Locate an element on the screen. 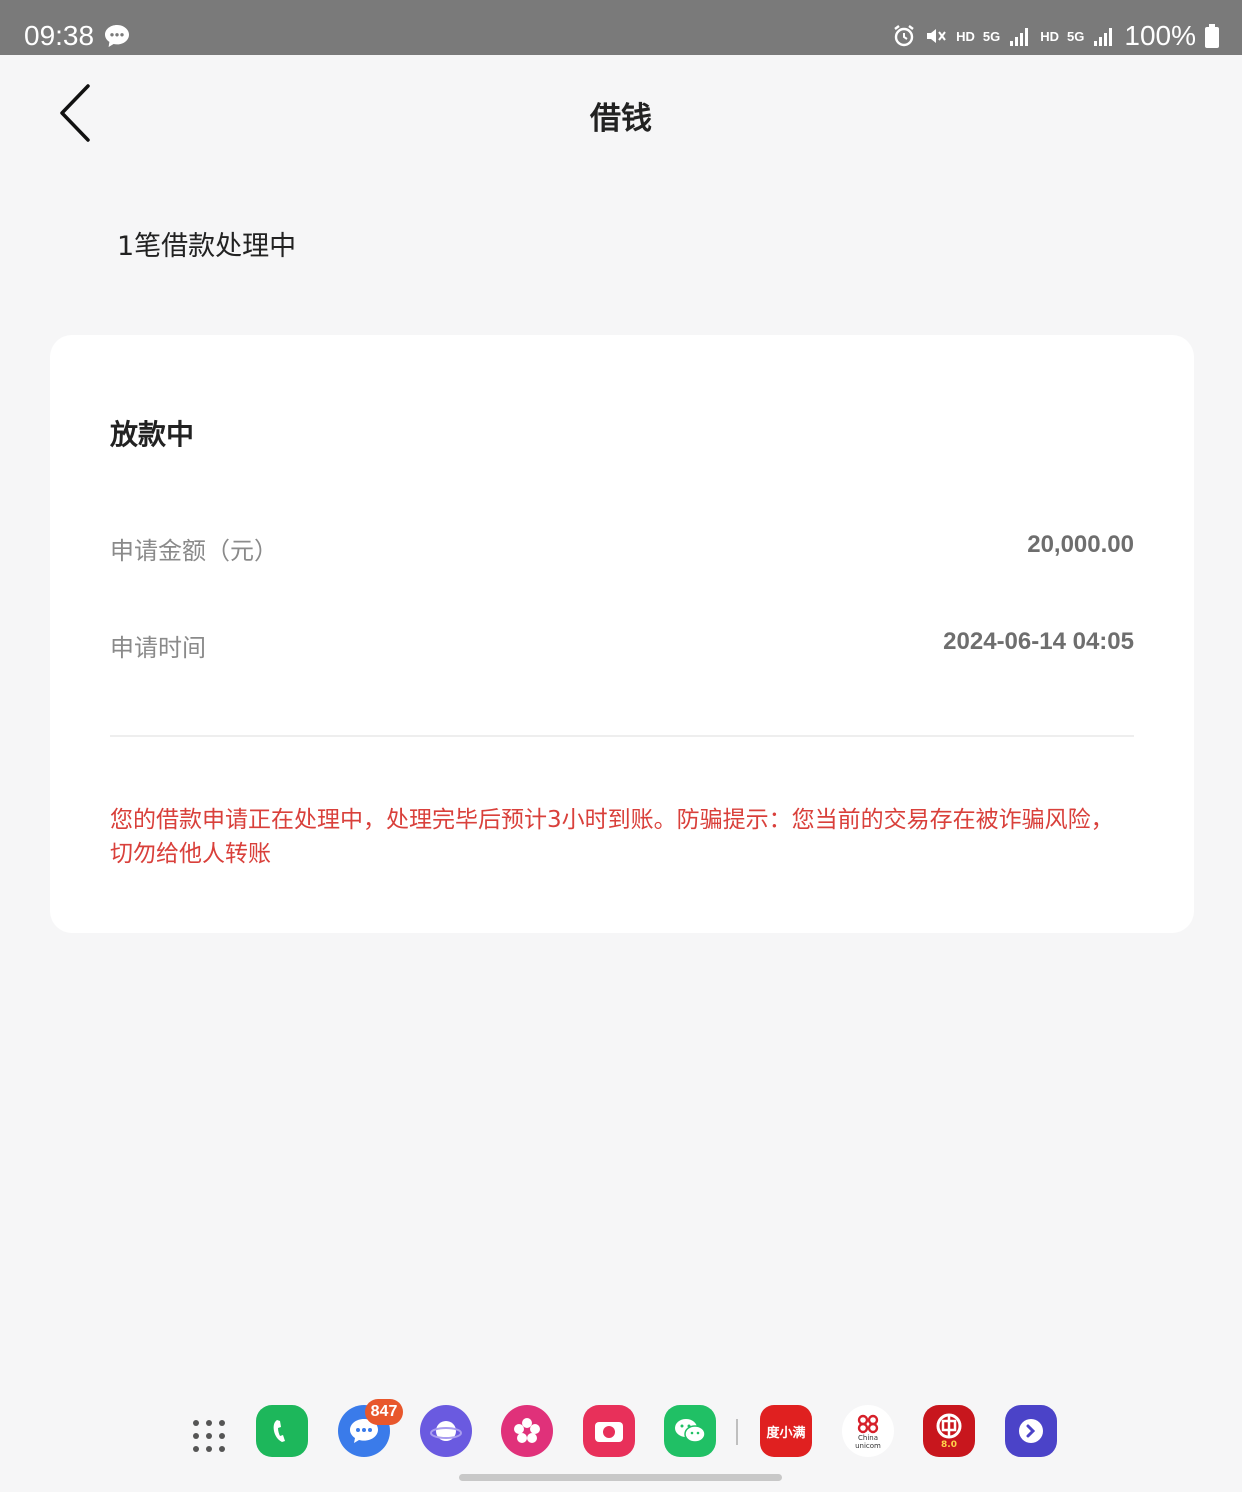  planet-icon is located at coordinates (446, 1431).